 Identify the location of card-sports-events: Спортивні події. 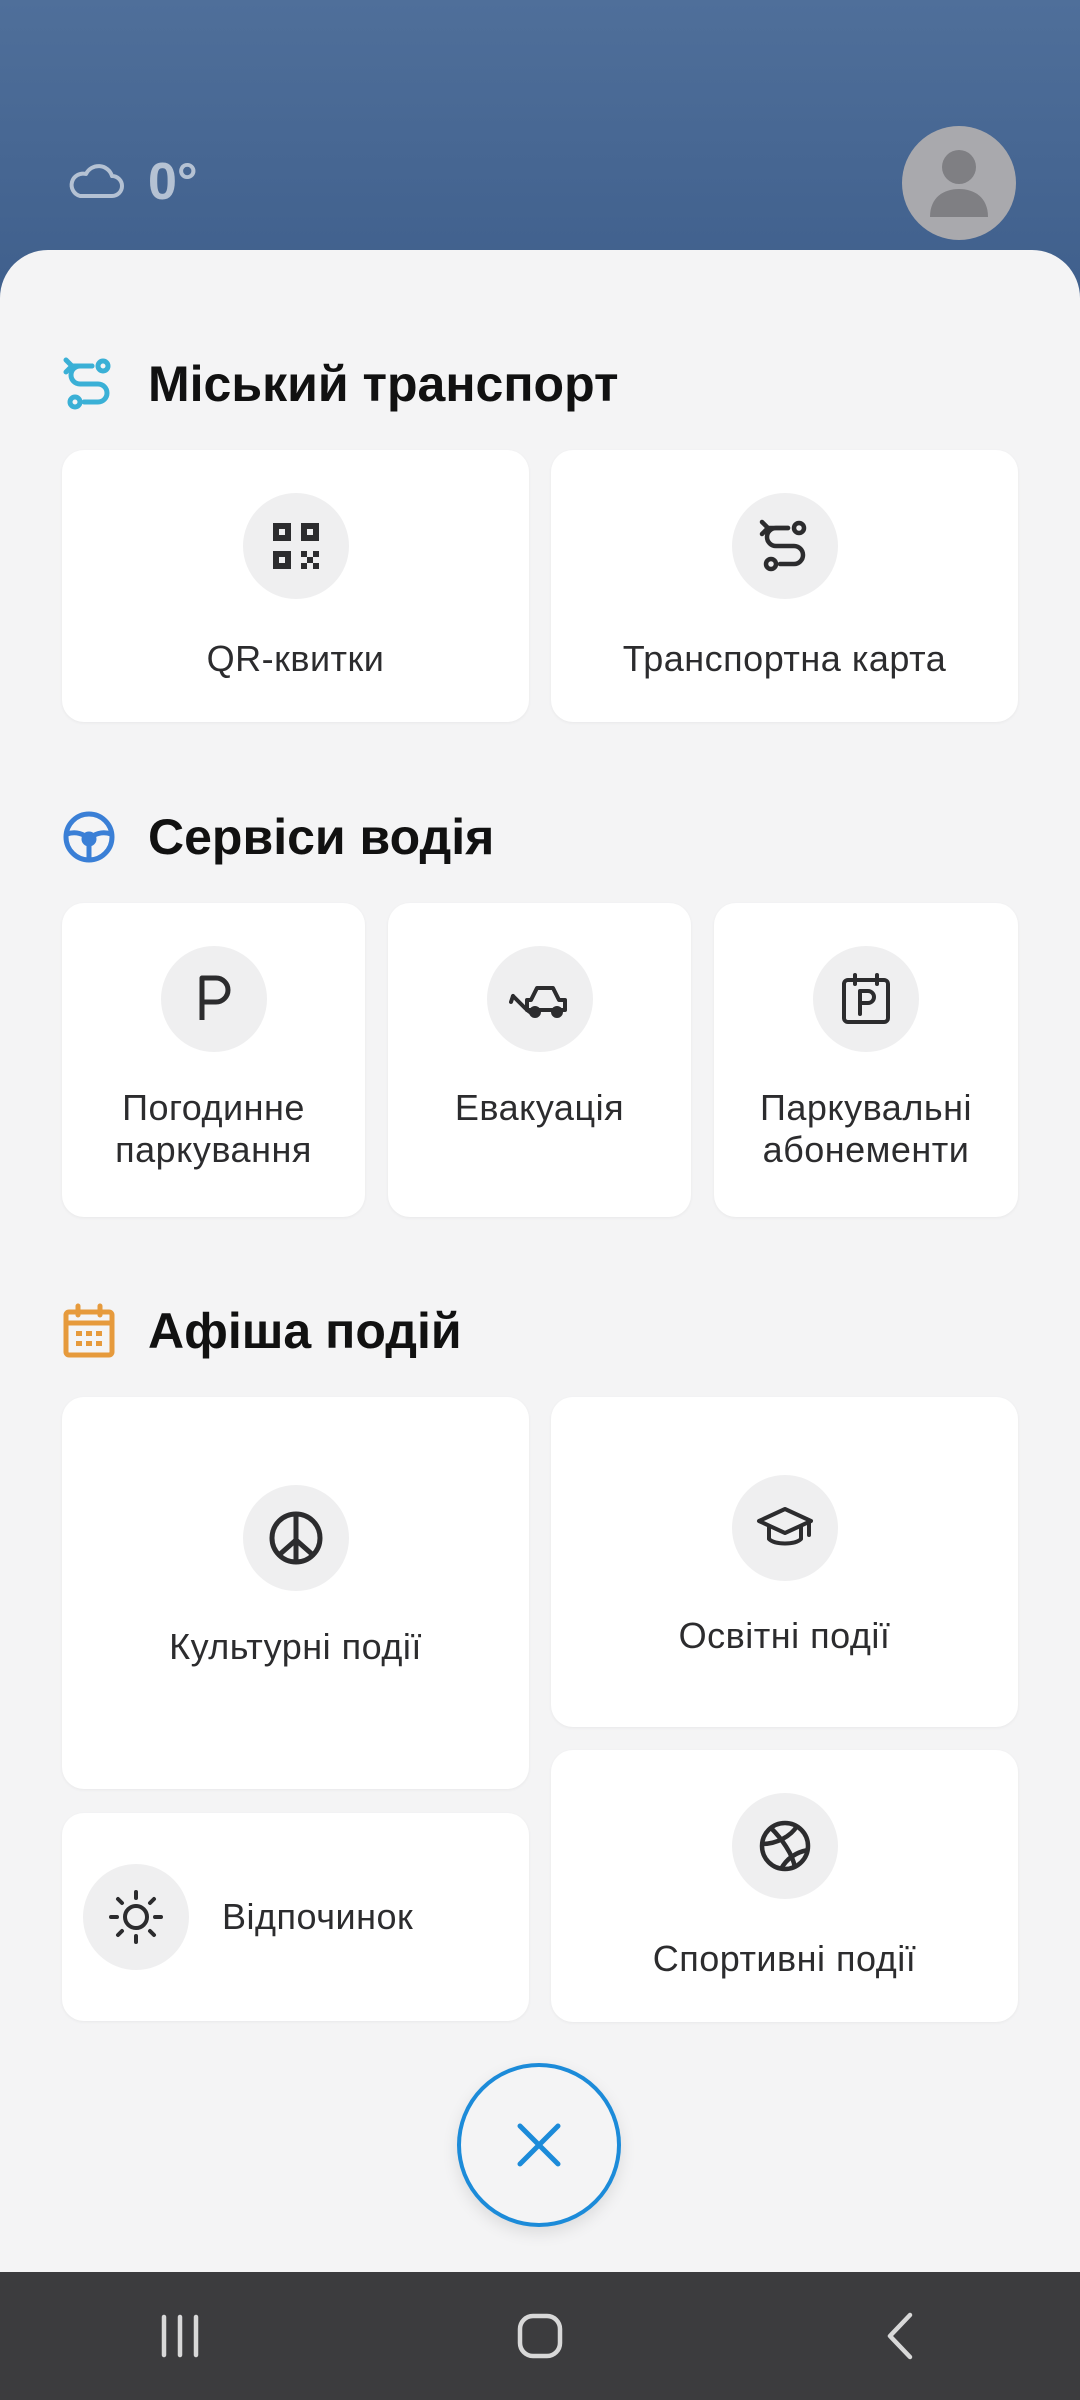
(784, 1886).